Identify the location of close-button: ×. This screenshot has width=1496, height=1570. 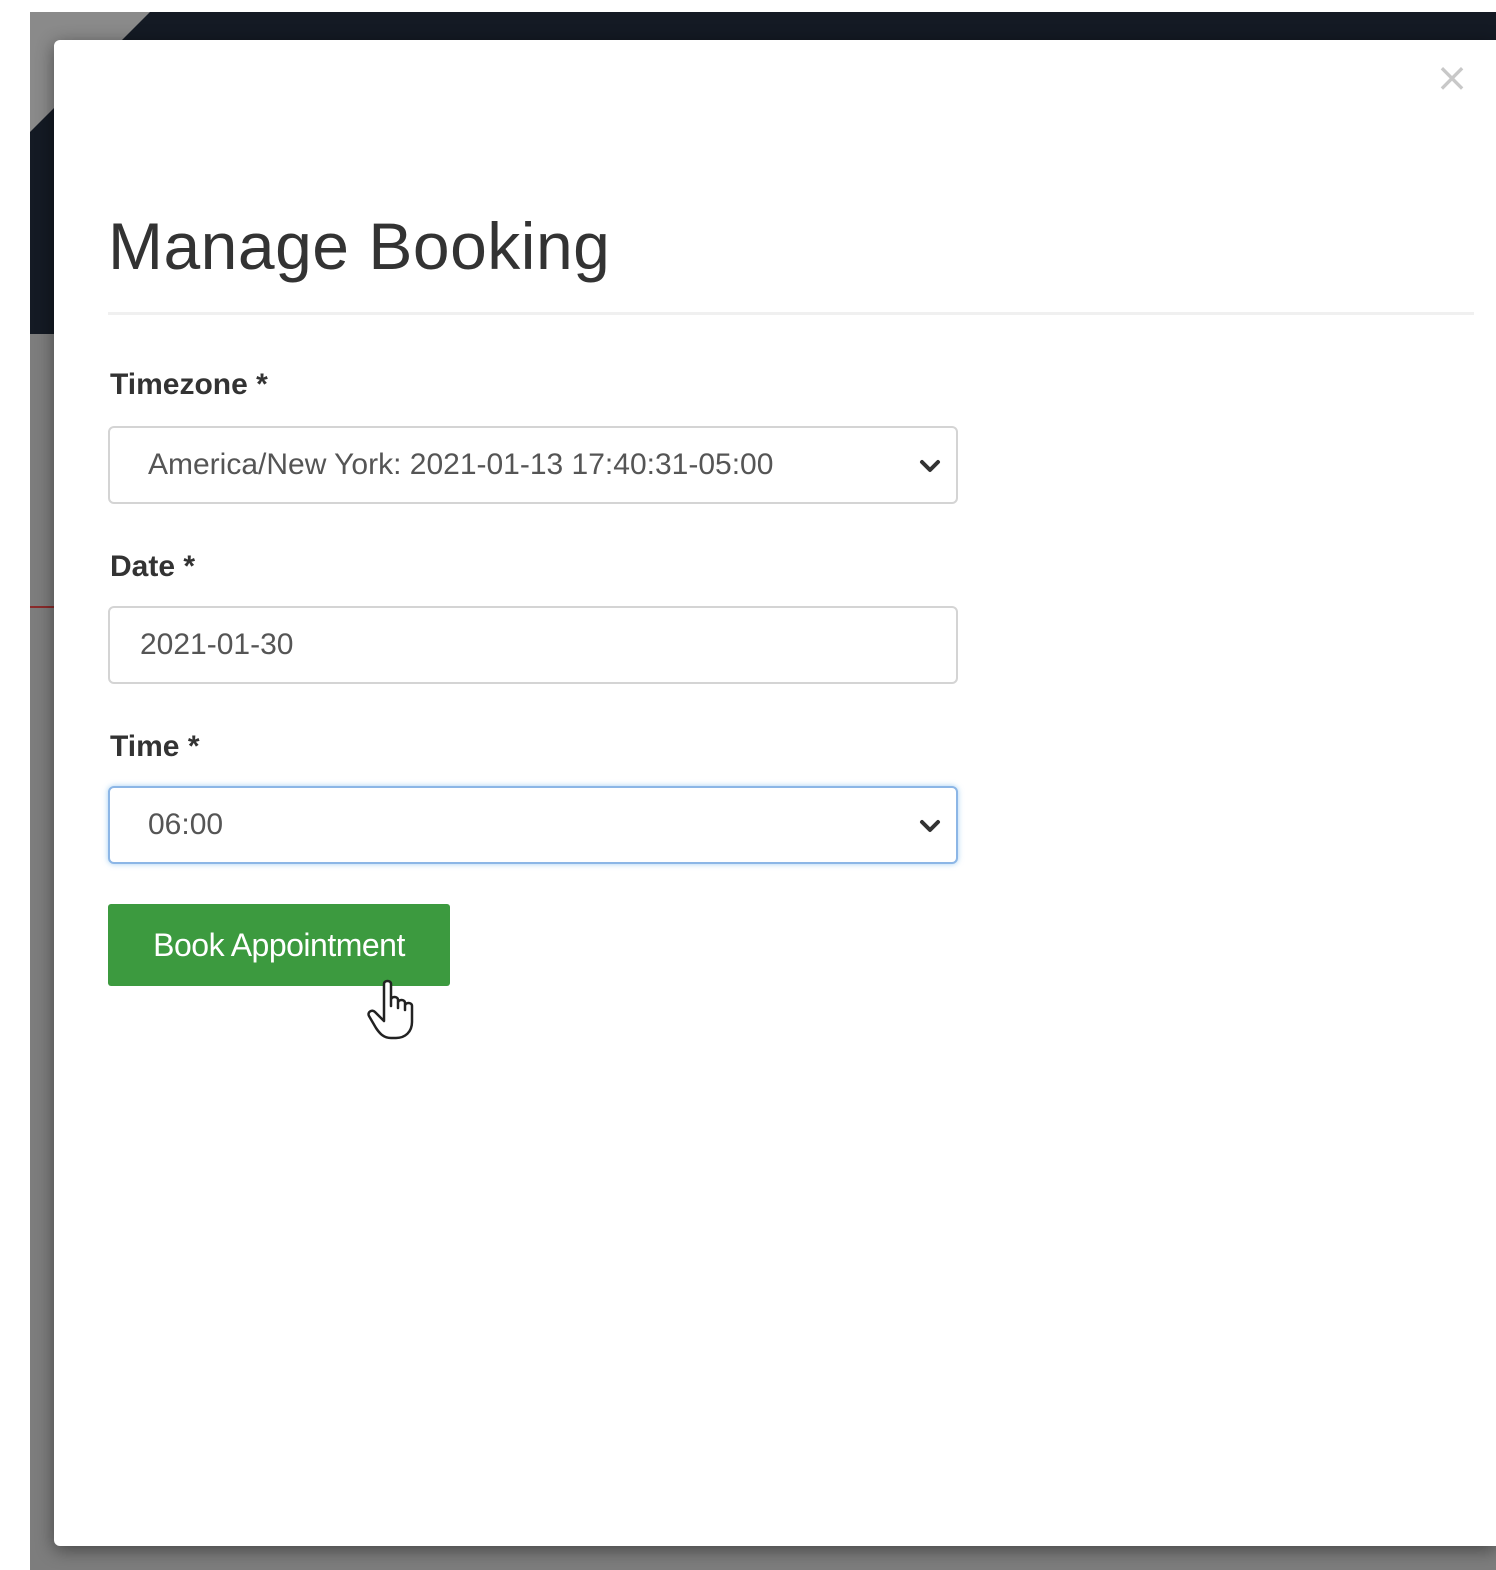
(1452, 78).